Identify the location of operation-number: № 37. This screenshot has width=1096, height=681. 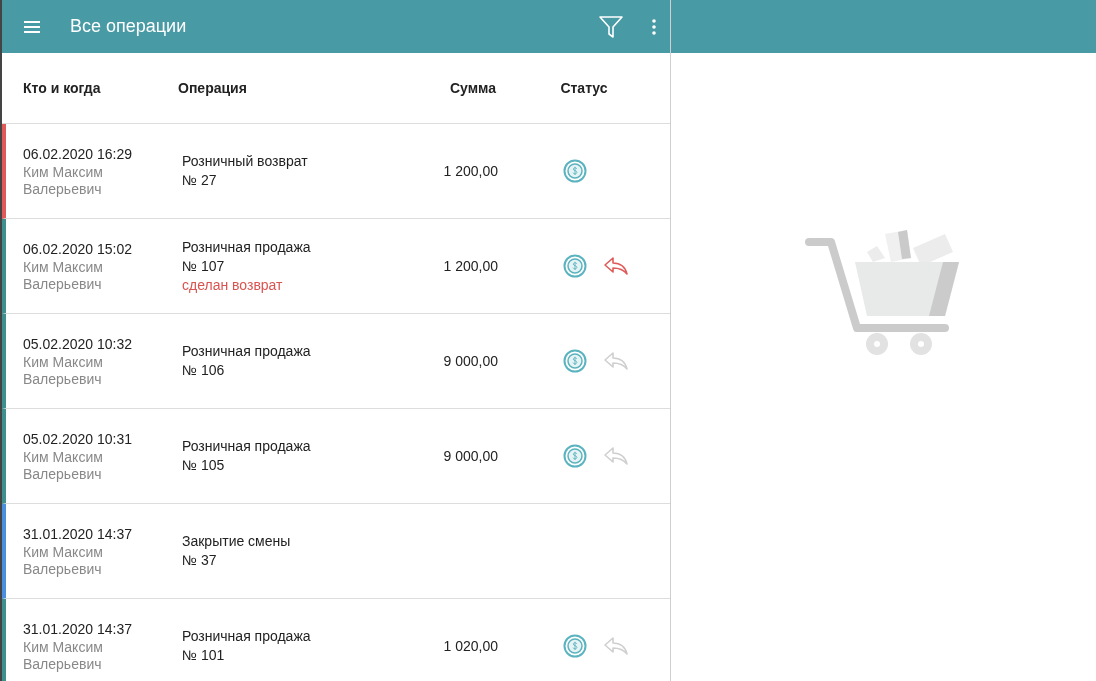
(200, 560).